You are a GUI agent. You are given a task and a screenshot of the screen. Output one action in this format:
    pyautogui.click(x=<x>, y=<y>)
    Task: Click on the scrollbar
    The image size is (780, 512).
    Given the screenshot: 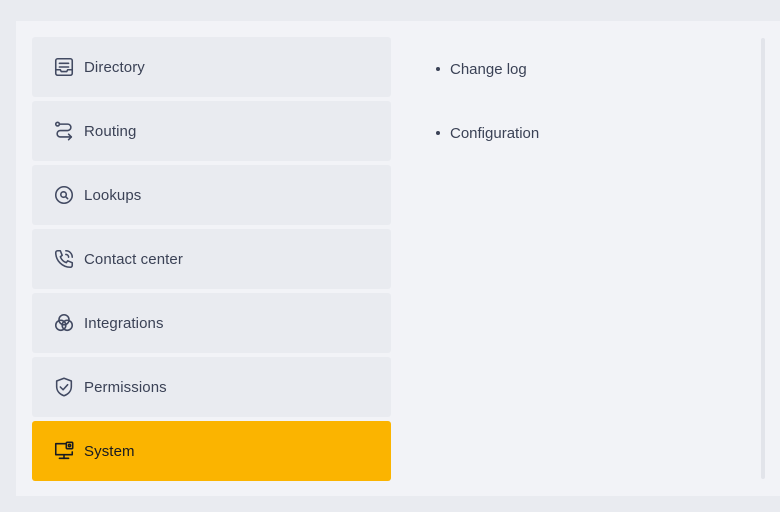 What is the action you would take?
    pyautogui.click(x=763, y=258)
    